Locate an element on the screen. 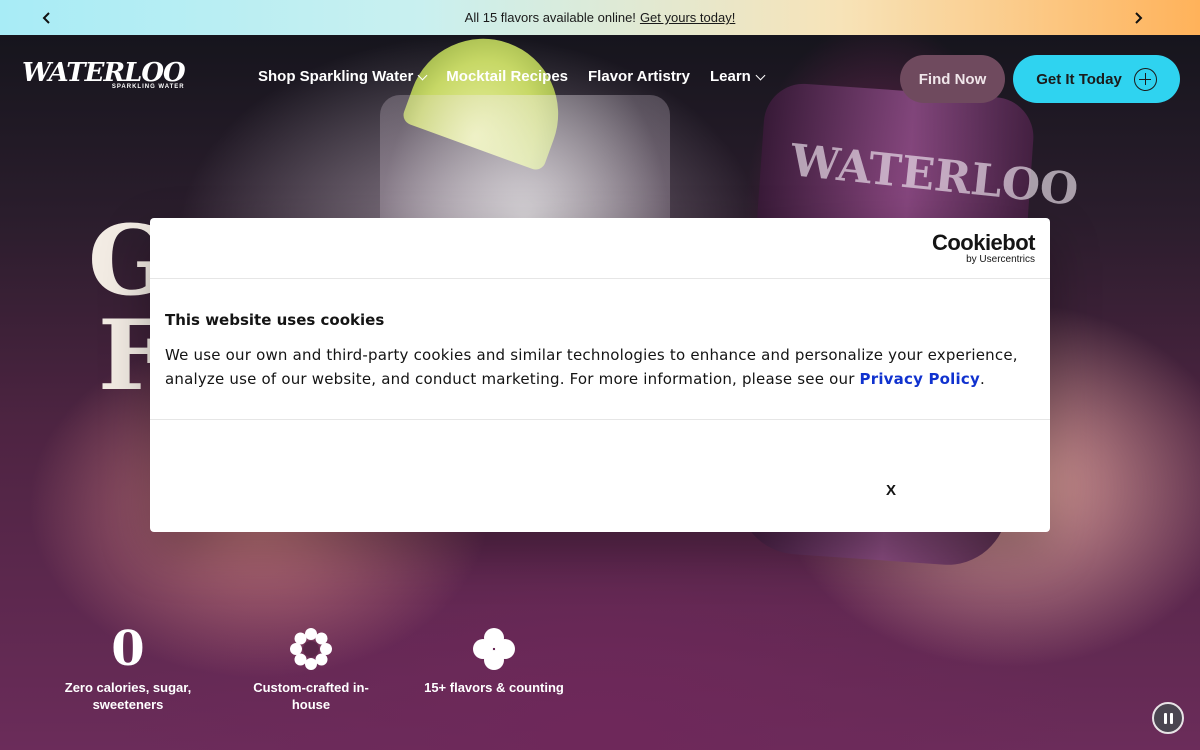 The height and width of the screenshot is (750, 1200). pause-video-button is located at coordinates (1168, 718).